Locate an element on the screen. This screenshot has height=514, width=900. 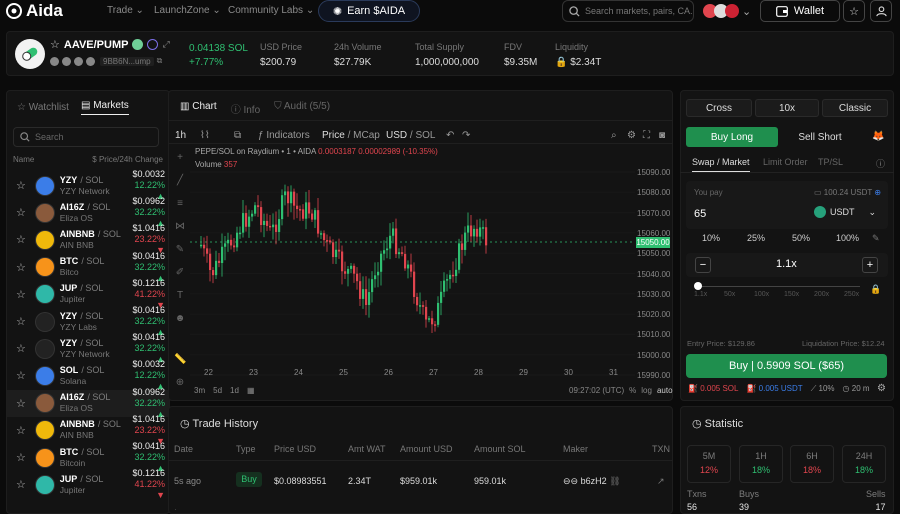
profile-button is located at coordinates (881, 11).